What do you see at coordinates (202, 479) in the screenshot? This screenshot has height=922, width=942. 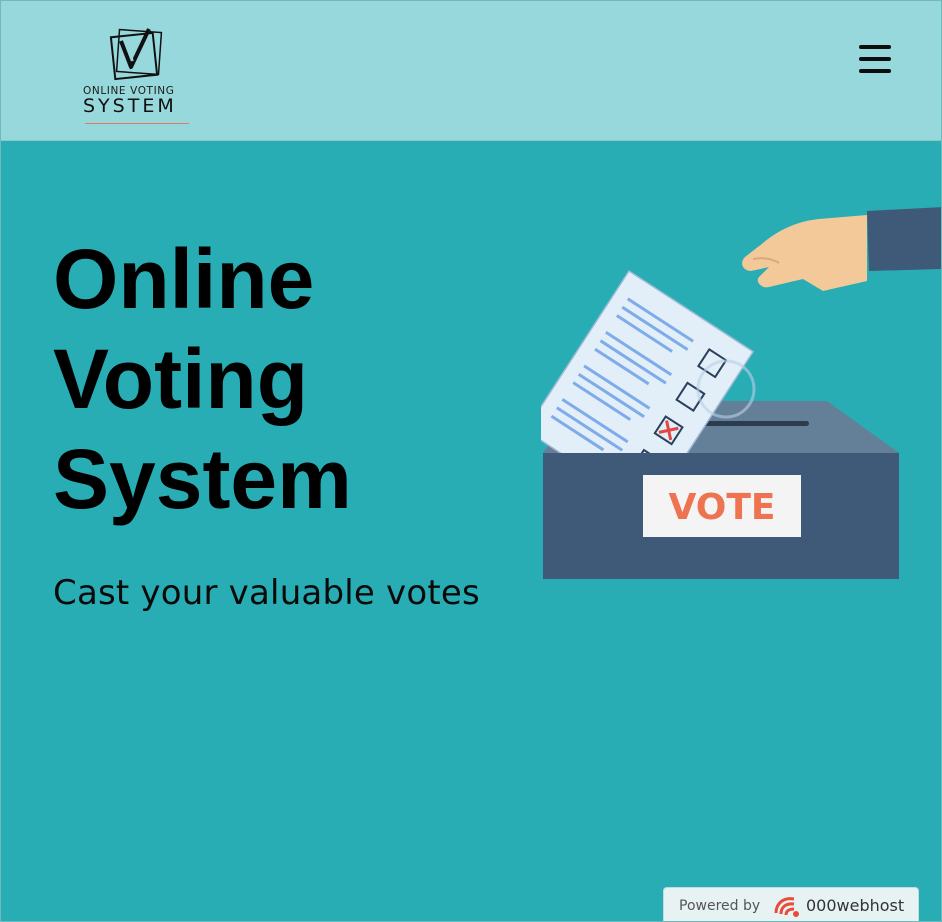 I see `hero-title-line: System` at bounding box center [202, 479].